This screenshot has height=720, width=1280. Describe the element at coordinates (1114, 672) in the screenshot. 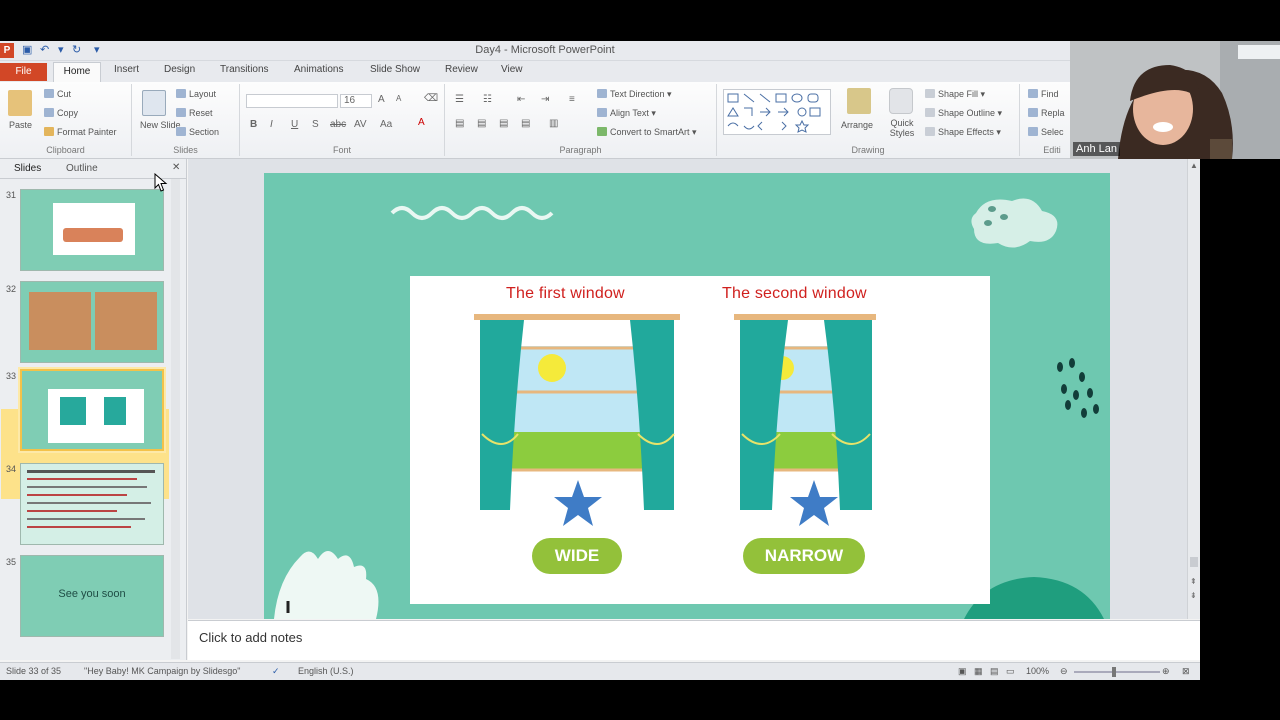

I see `zoom-slider-thumb` at that location.